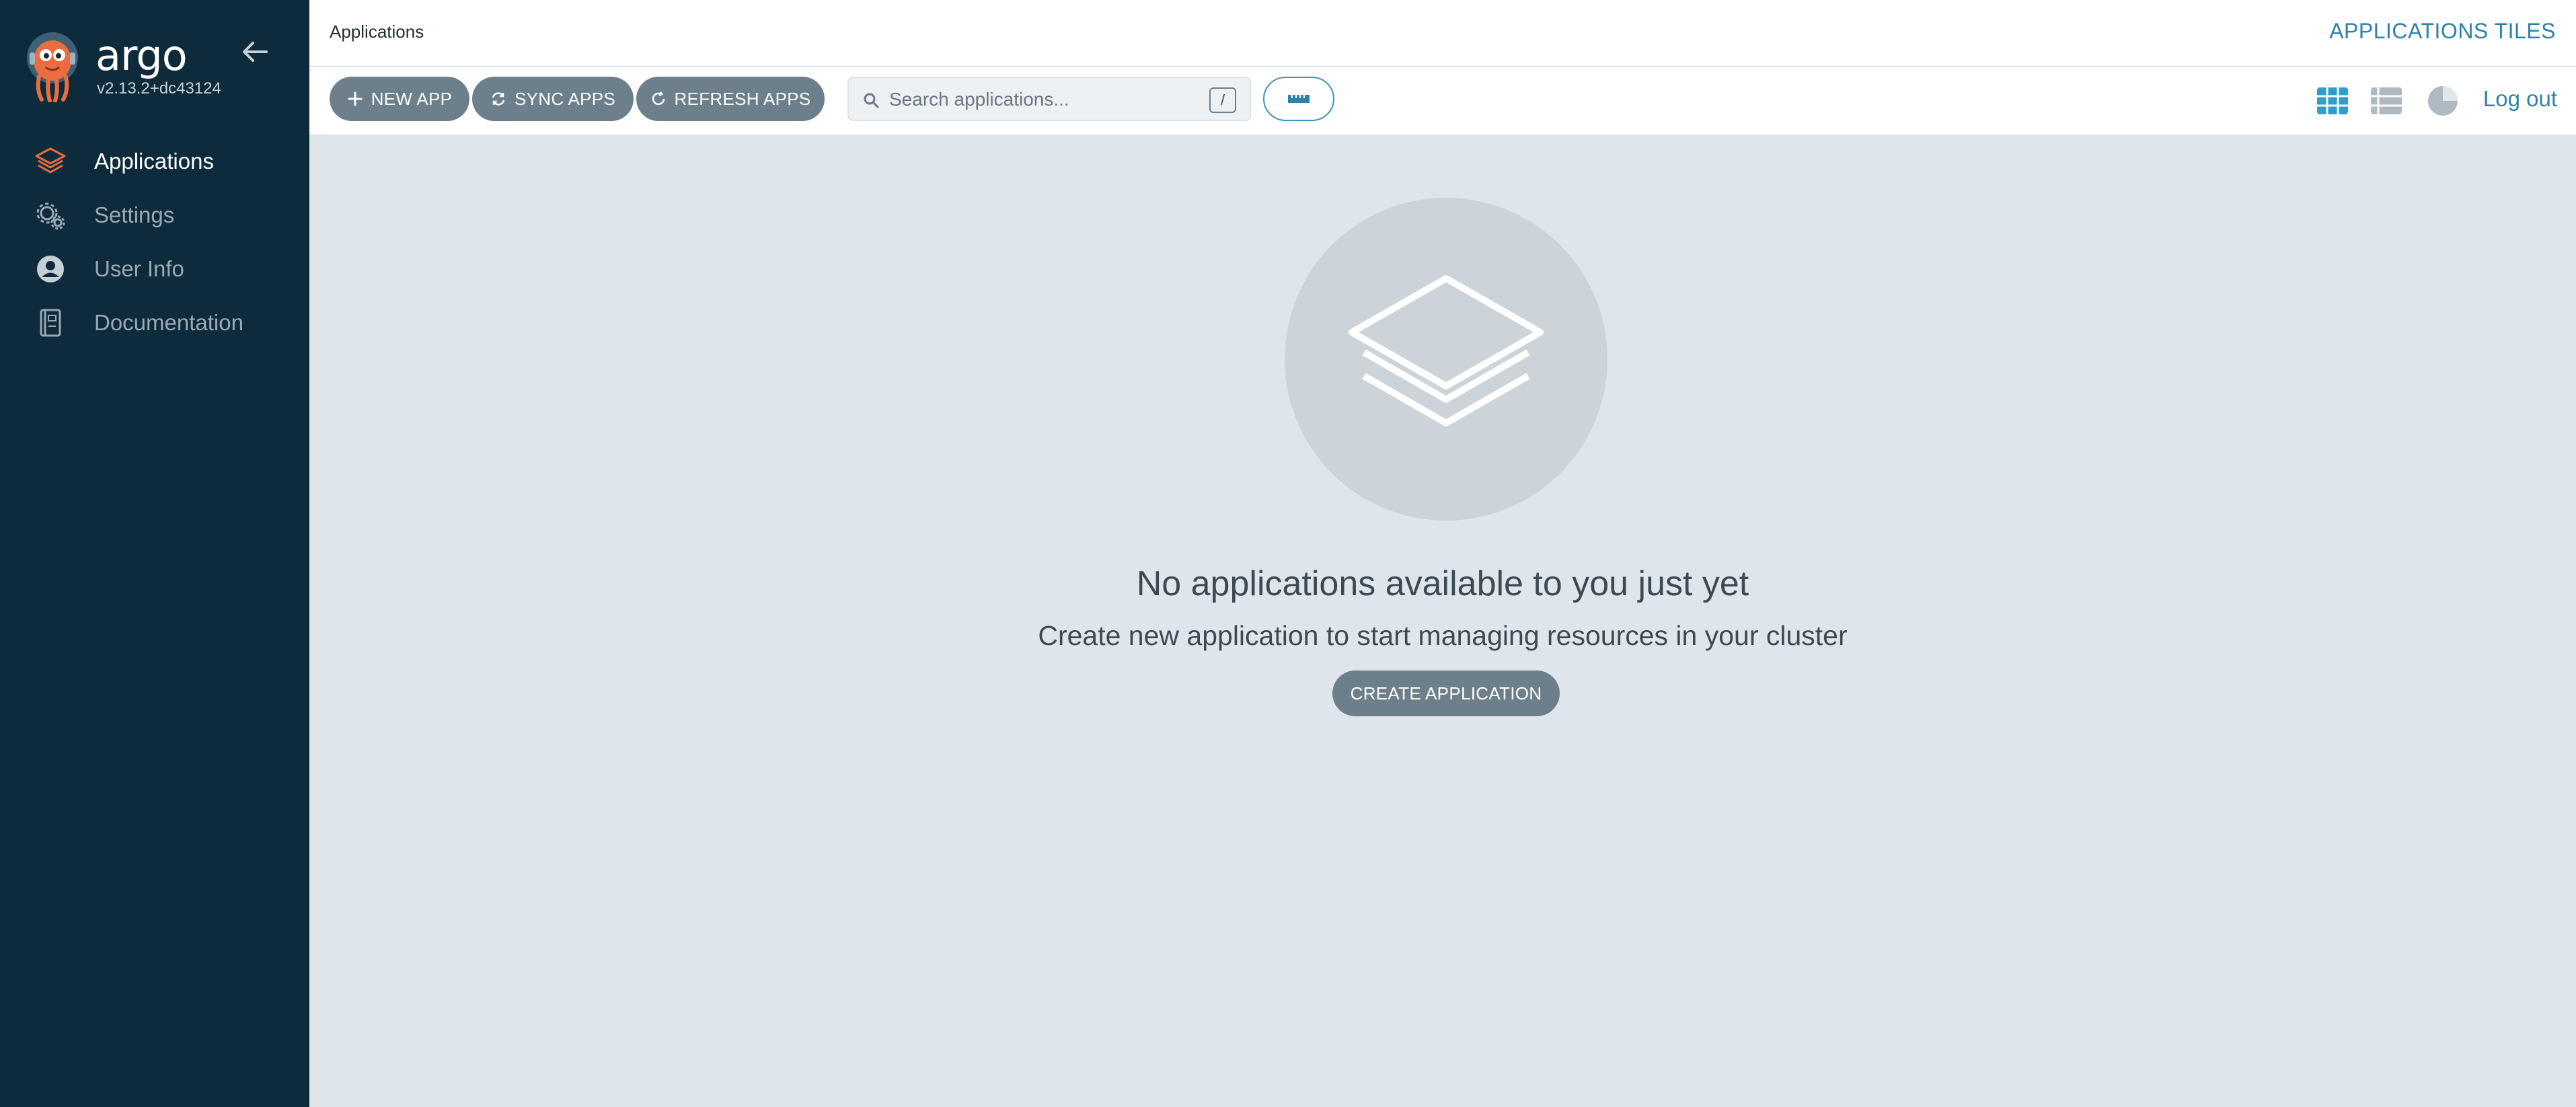 The image size is (2576, 1107). I want to click on sidebar-item-documentation: Documentation, so click(154, 323).